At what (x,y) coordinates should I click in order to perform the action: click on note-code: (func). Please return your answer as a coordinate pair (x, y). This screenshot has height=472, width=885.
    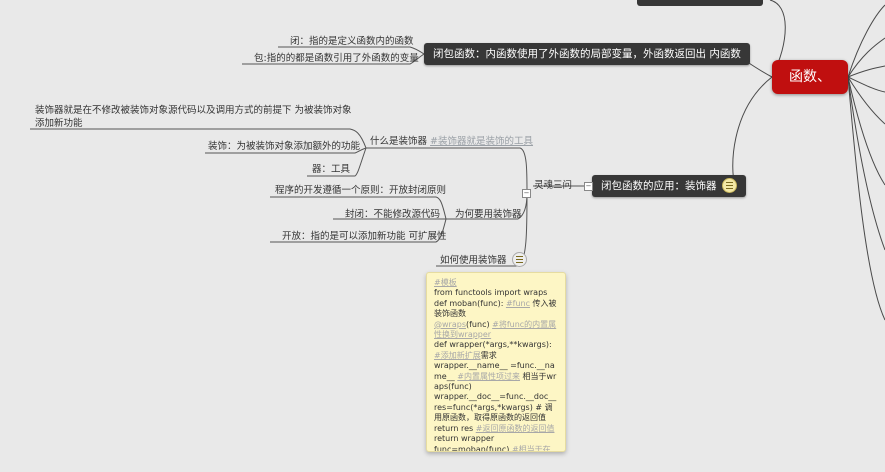
    Looking at the image, I should click on (479, 324).